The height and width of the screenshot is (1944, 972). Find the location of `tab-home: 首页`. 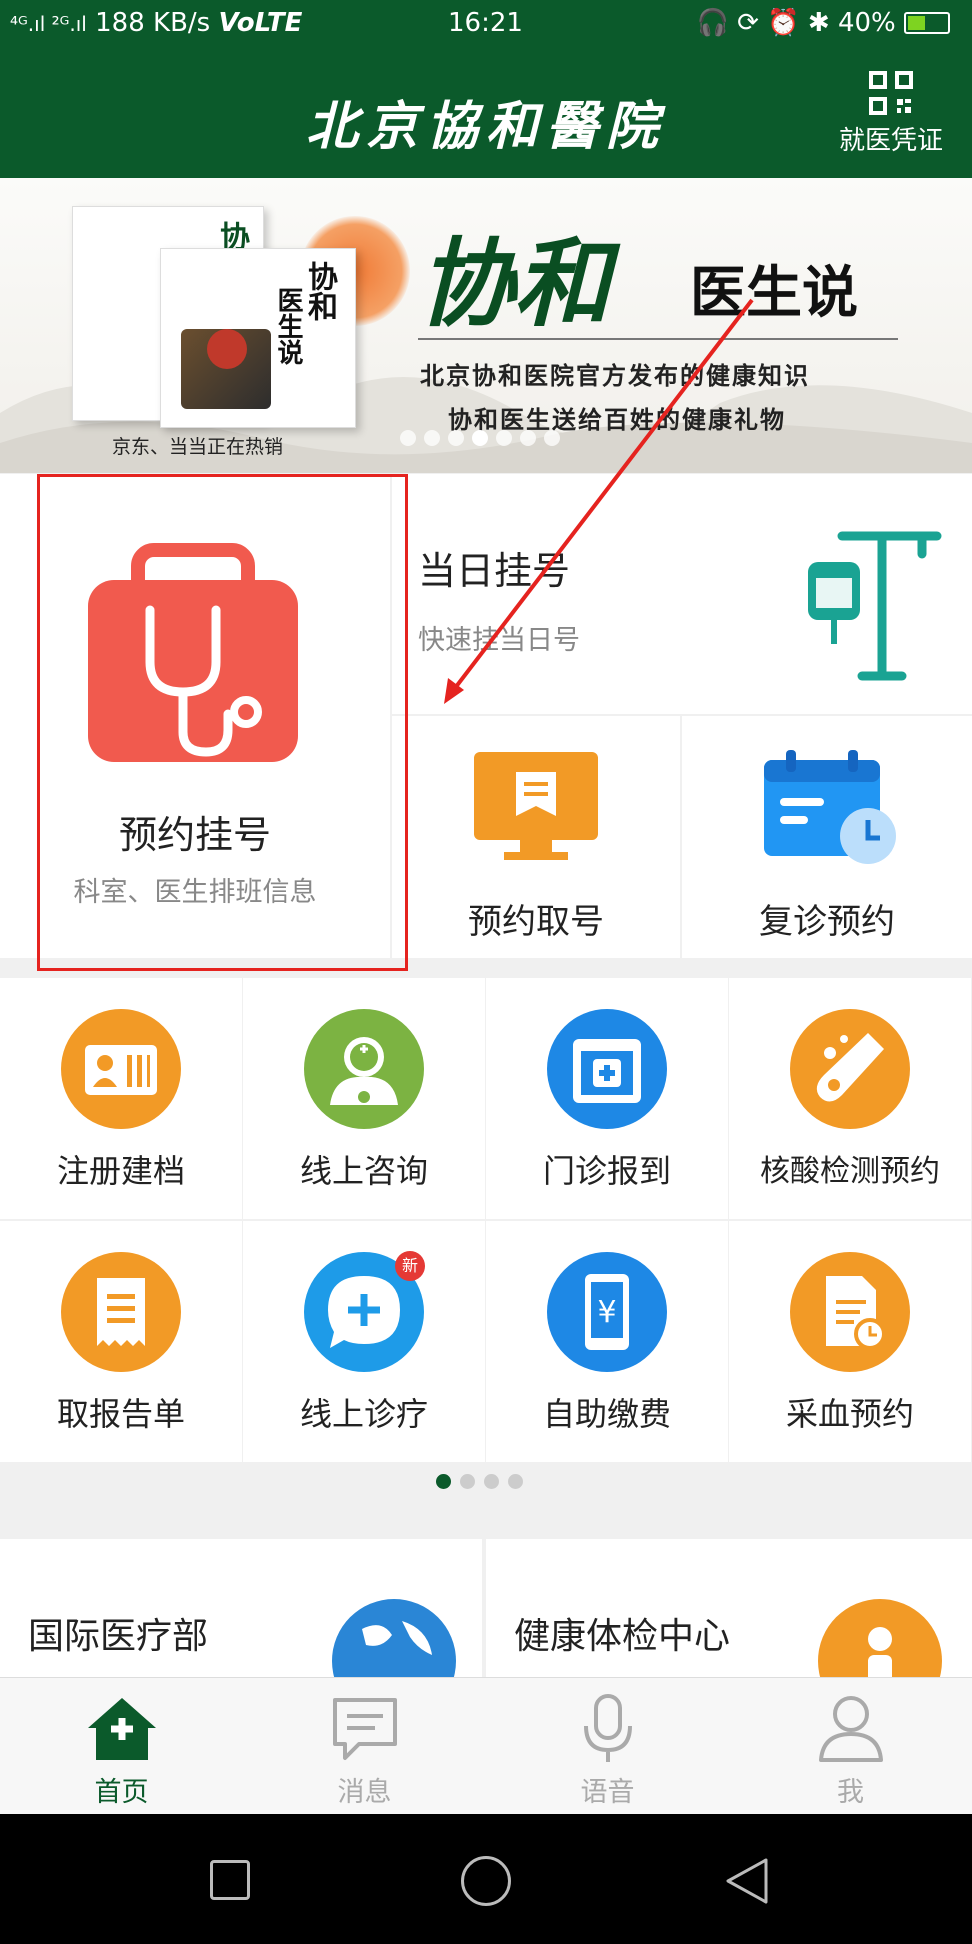

tab-home: 首页 is located at coordinates (121, 1746).